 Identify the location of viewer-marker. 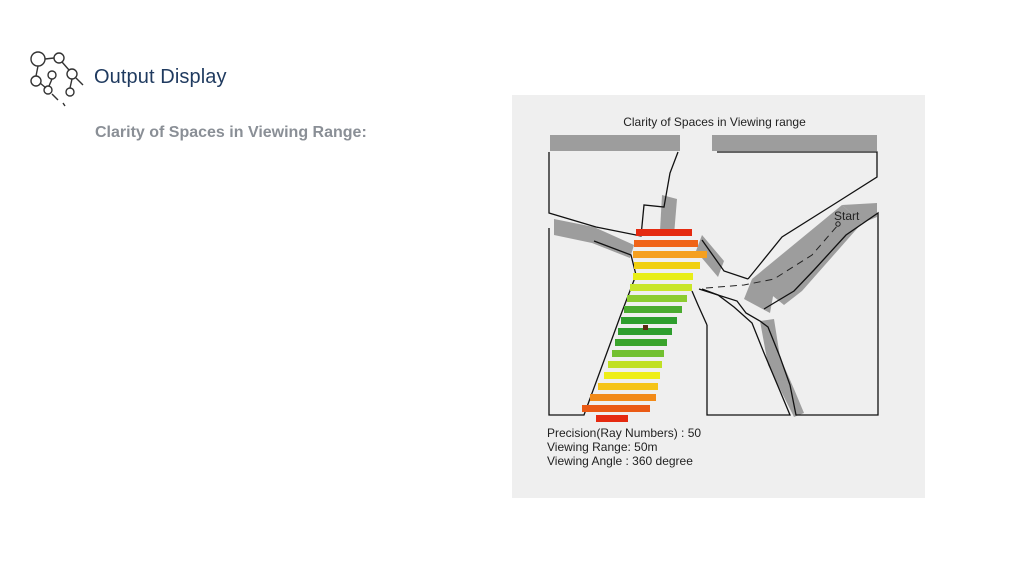
(645, 327).